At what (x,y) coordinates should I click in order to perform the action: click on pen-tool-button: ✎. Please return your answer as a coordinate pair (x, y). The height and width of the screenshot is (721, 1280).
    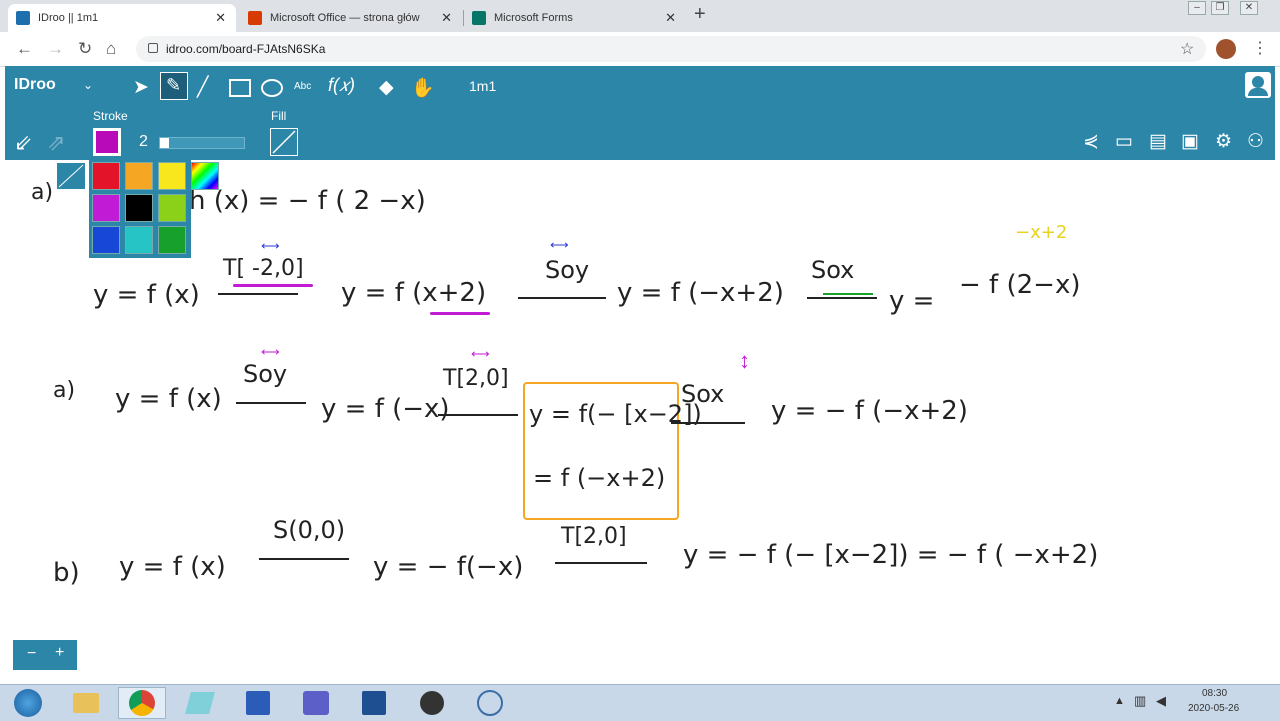
    Looking at the image, I should click on (174, 86).